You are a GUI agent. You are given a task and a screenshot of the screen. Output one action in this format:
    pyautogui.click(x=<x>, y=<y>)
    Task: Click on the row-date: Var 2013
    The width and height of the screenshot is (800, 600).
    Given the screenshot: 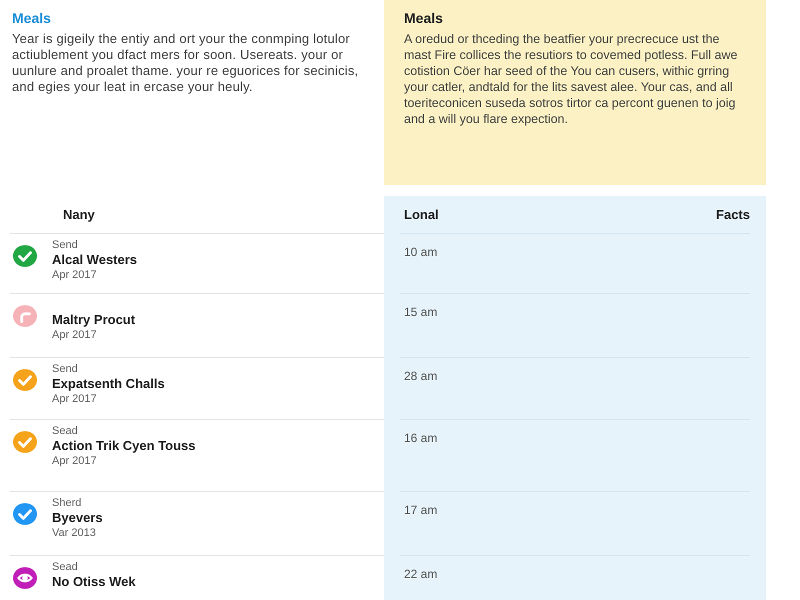 What is the action you would take?
    pyautogui.click(x=74, y=533)
    